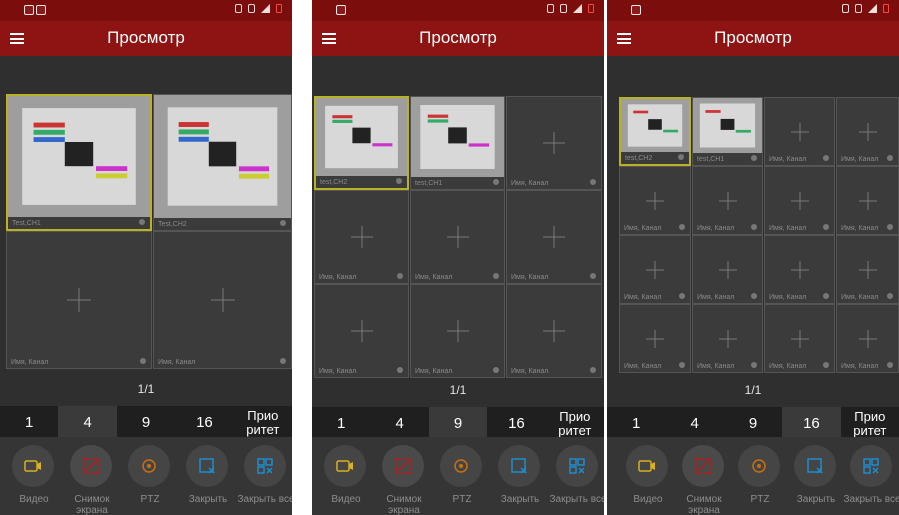  I want to click on channel-label: test,CH2, so click(334, 182).